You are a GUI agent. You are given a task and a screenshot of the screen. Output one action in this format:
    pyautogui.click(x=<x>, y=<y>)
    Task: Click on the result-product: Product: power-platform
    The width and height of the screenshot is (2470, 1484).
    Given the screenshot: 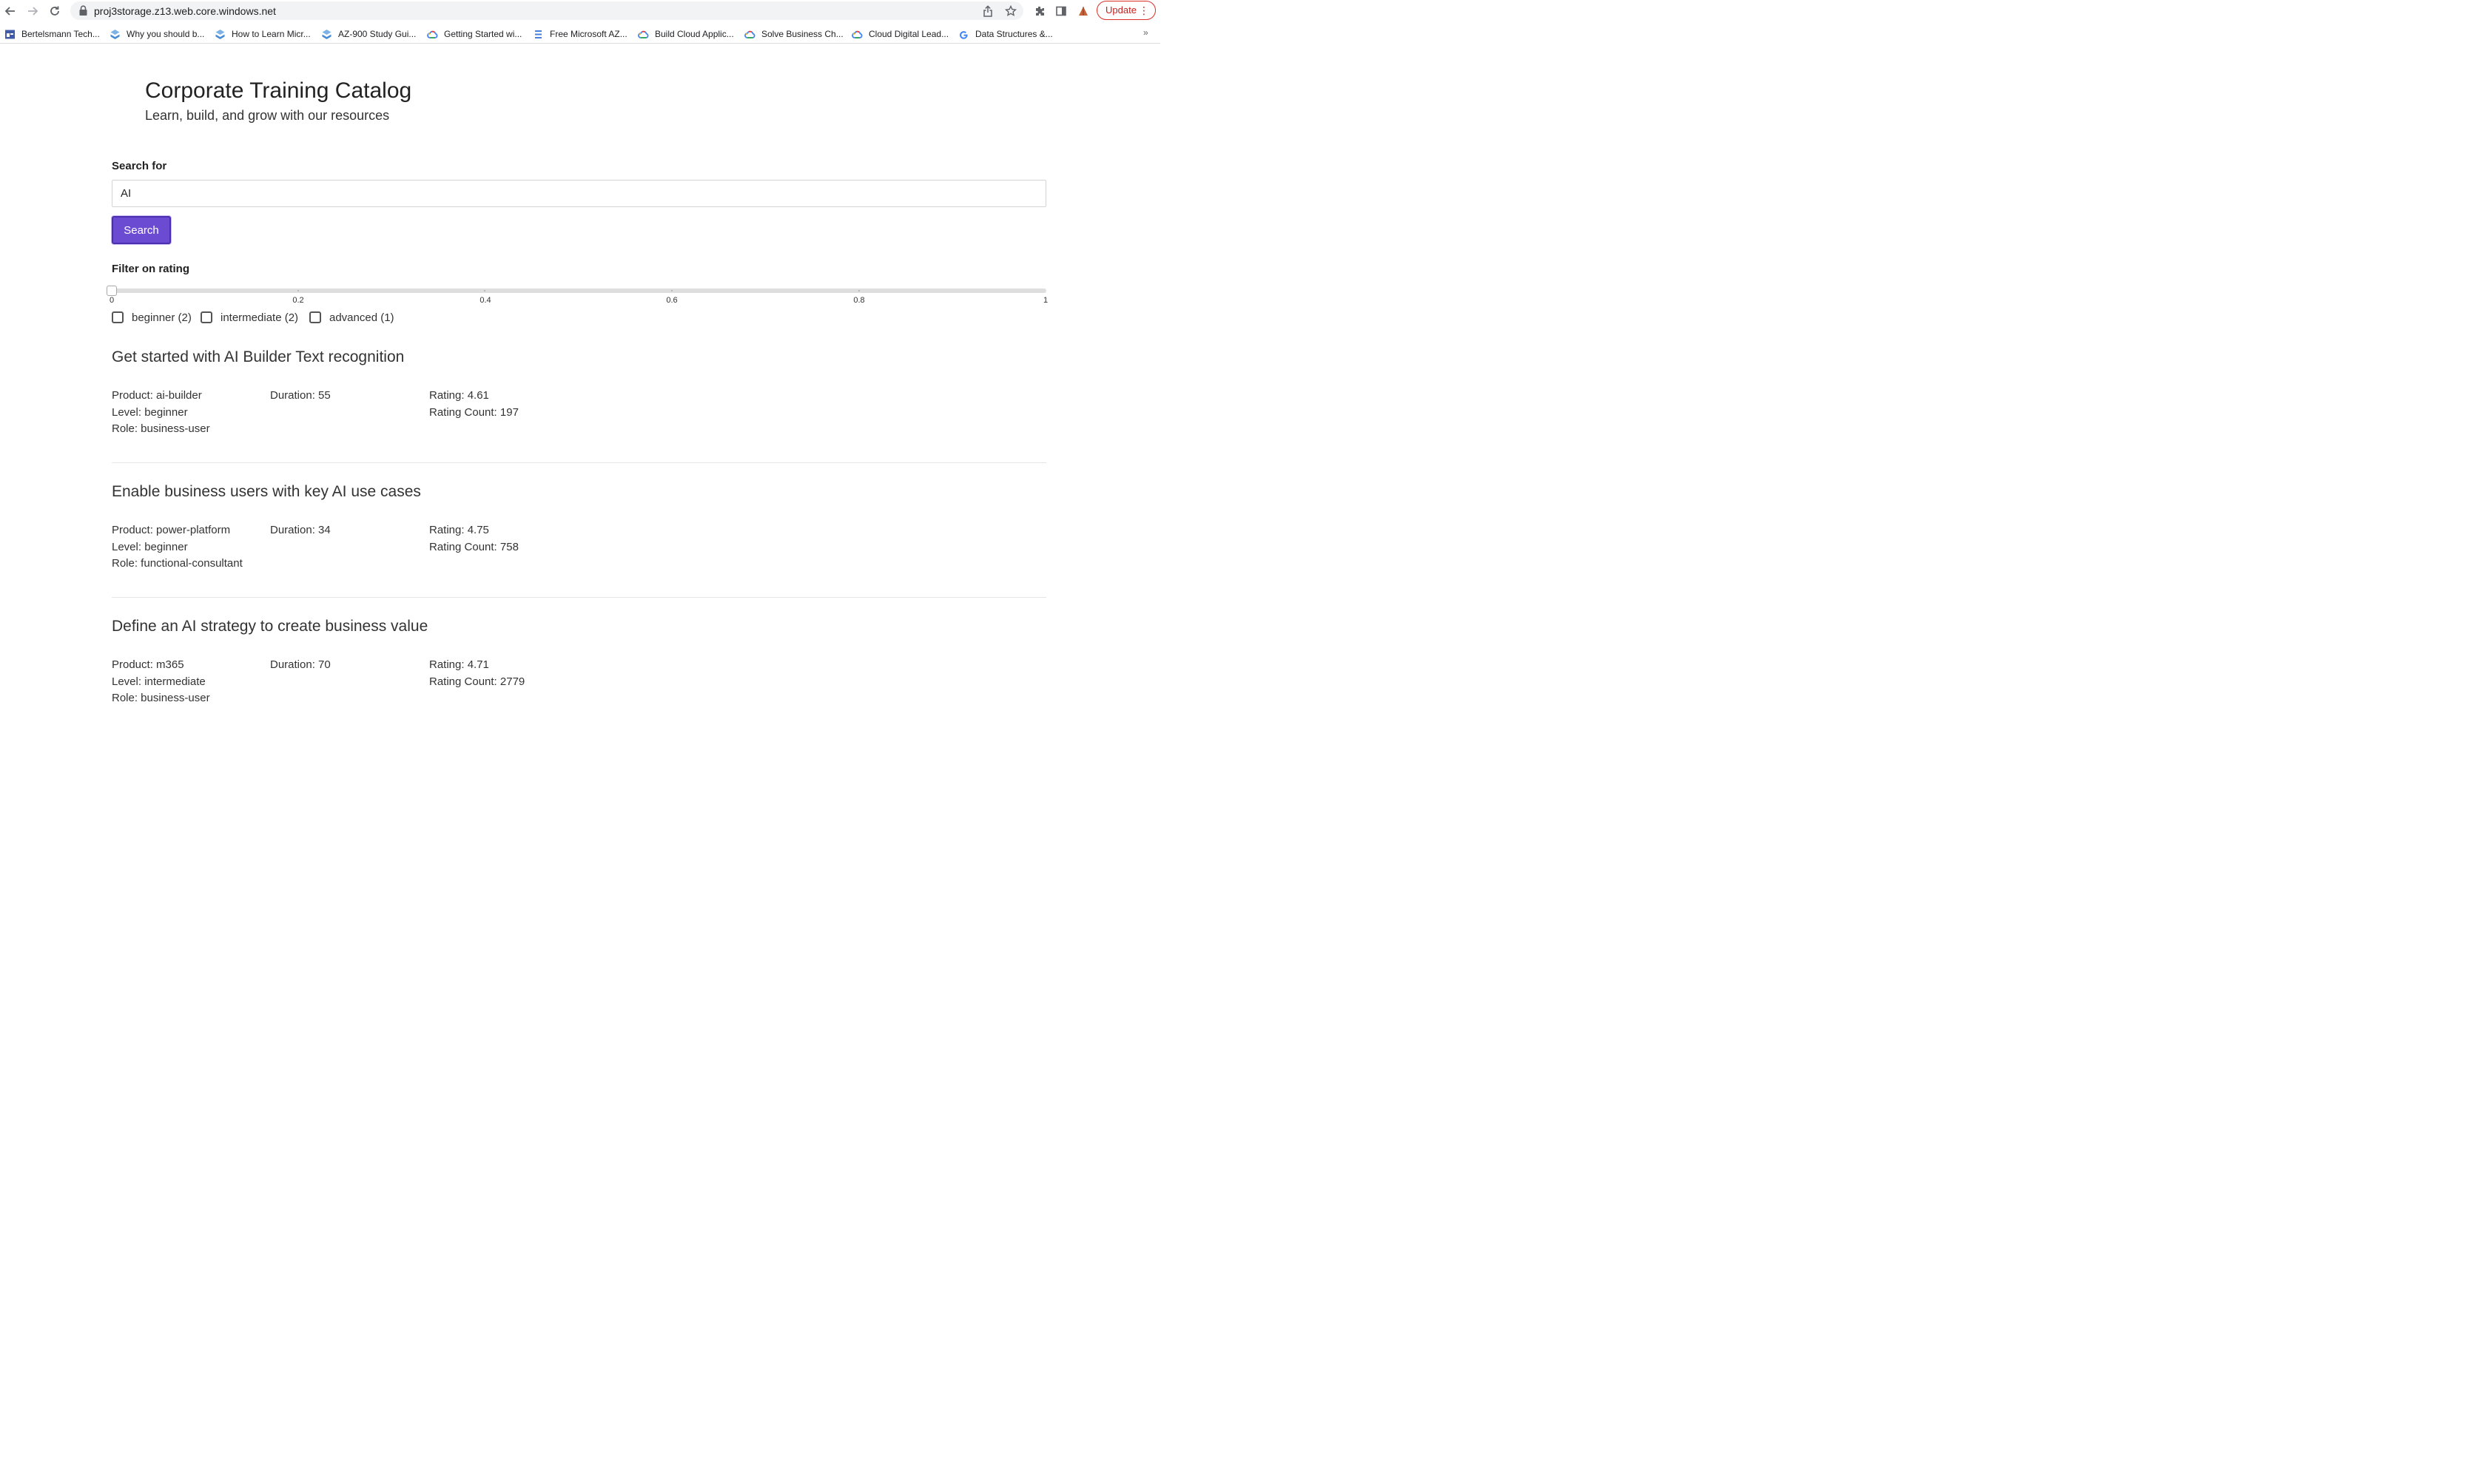 What is the action you would take?
    pyautogui.click(x=171, y=530)
    